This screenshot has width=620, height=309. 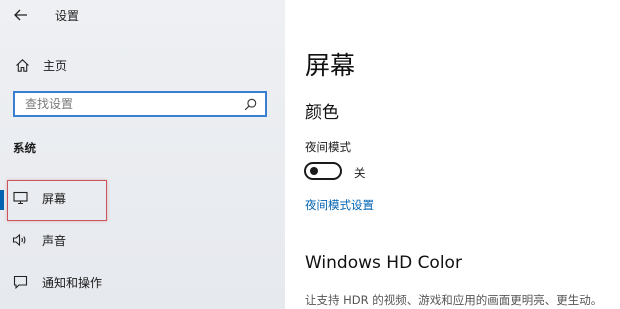 What do you see at coordinates (322, 113) in the screenshot?
I see `color-heading: 颜色` at bounding box center [322, 113].